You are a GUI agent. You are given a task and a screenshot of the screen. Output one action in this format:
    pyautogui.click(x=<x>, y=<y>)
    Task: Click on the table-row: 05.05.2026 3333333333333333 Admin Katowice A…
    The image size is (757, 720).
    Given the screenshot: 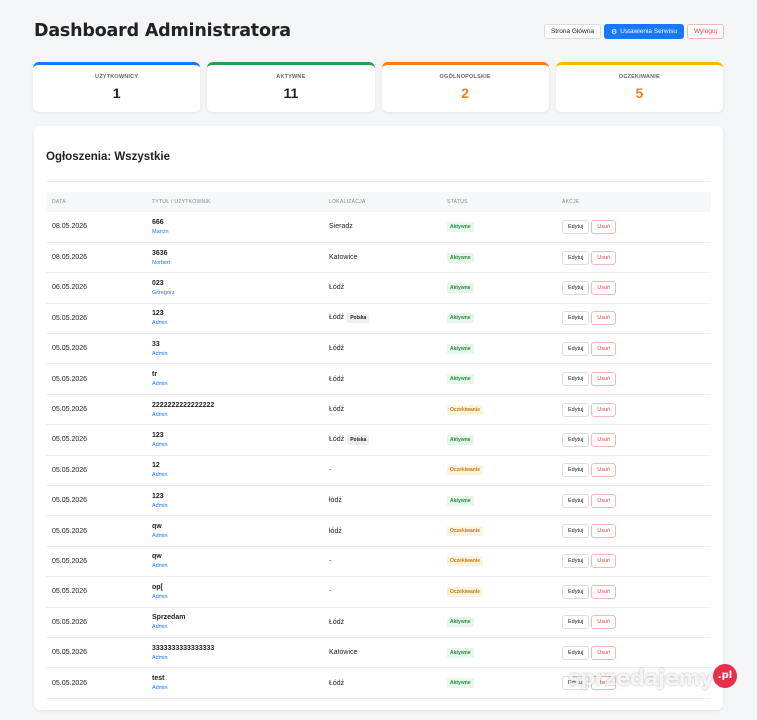 What is the action you would take?
    pyautogui.click(x=378, y=653)
    